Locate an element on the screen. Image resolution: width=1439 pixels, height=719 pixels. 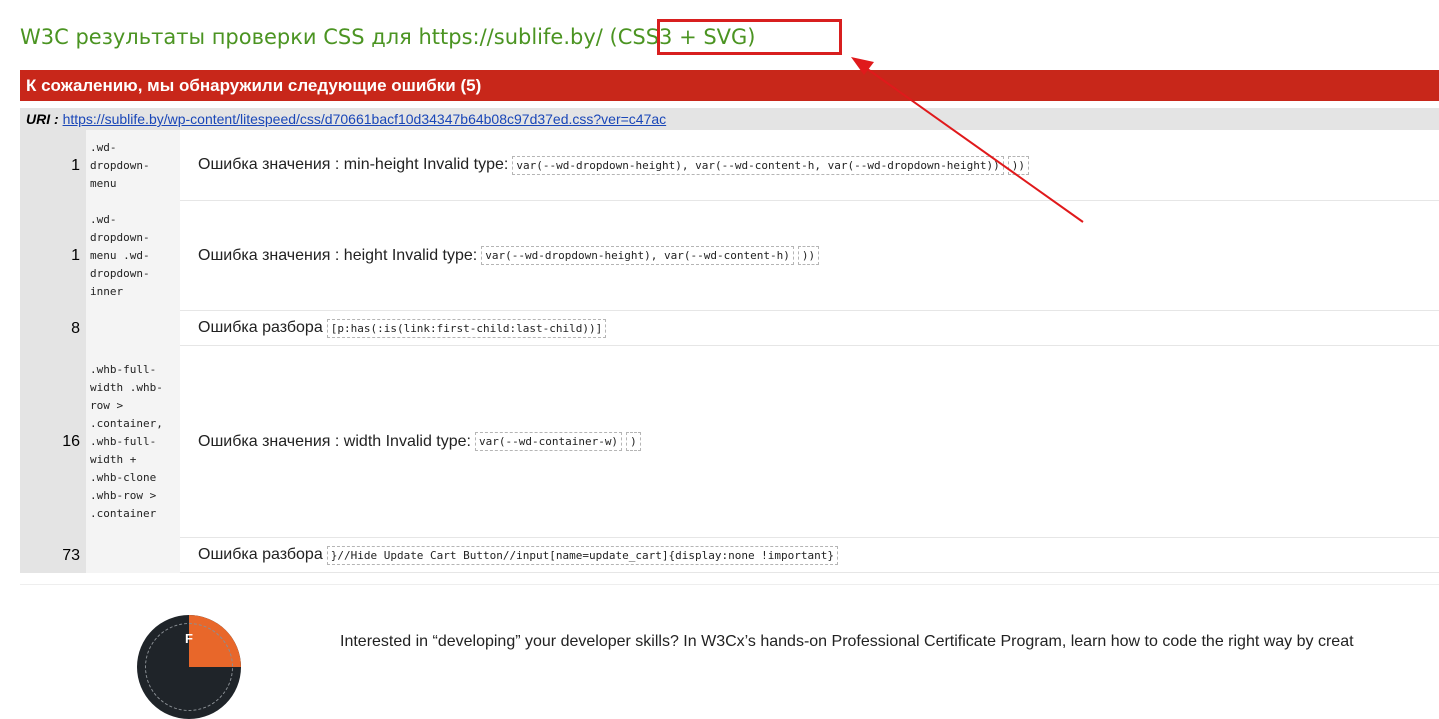
error-code-tail: ) is located at coordinates (633, 441).